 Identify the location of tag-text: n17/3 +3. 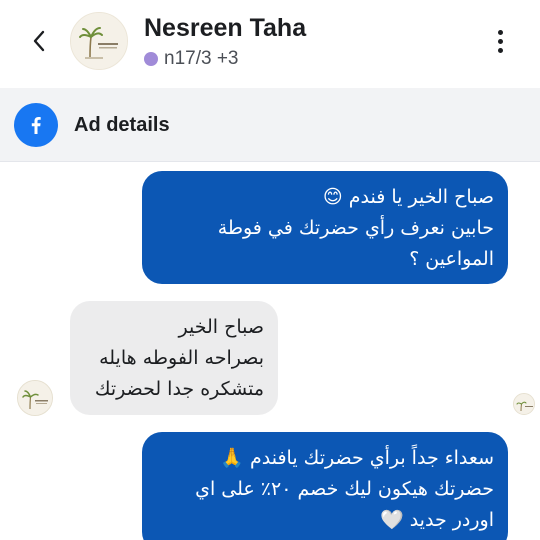
(201, 58).